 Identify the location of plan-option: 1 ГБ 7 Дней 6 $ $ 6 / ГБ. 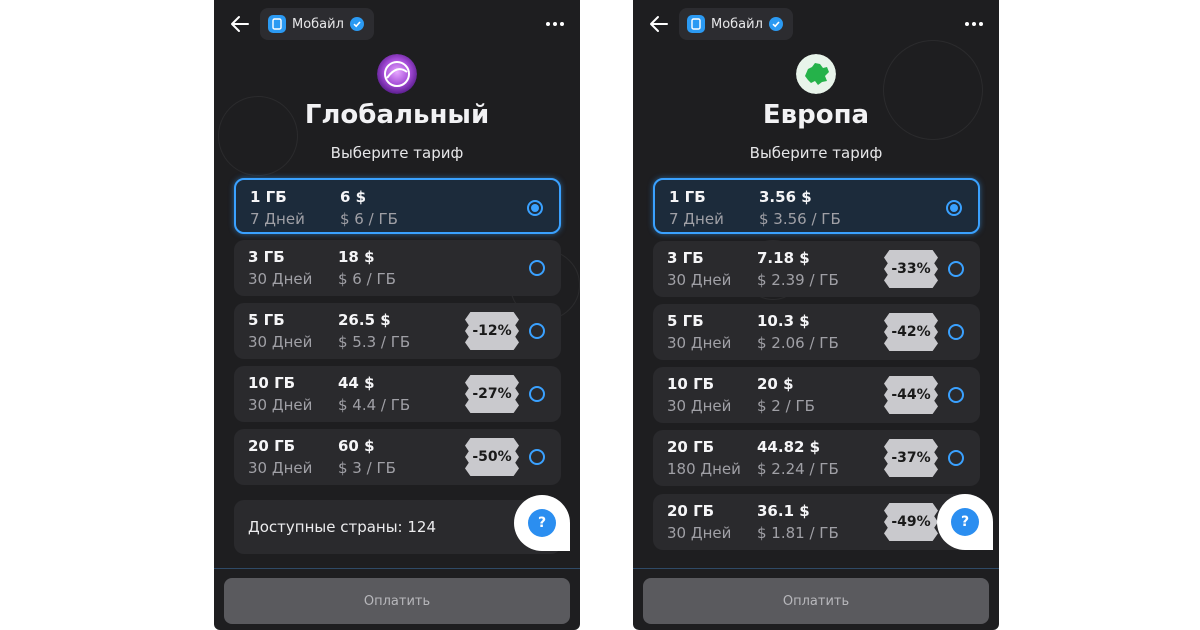
(397, 206).